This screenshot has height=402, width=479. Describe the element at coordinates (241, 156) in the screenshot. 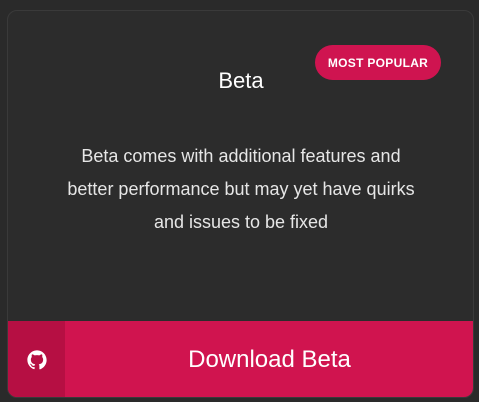

I see `description-line-1: Beta comes with additional features and` at that location.